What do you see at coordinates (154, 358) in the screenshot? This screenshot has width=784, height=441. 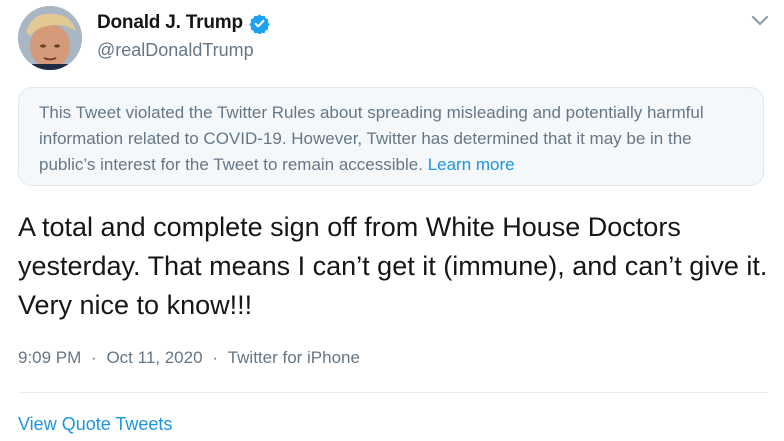 I see `tweet-date: Oct 11, 2020` at bounding box center [154, 358].